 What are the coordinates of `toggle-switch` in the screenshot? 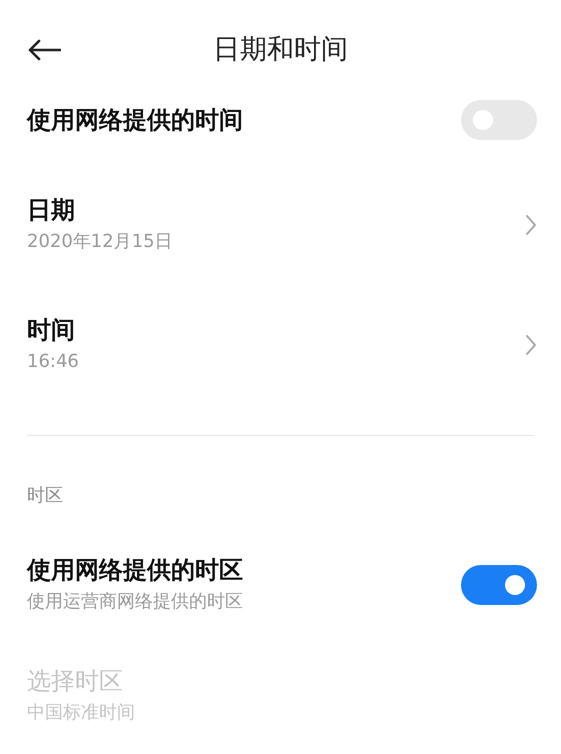 It's located at (499, 585).